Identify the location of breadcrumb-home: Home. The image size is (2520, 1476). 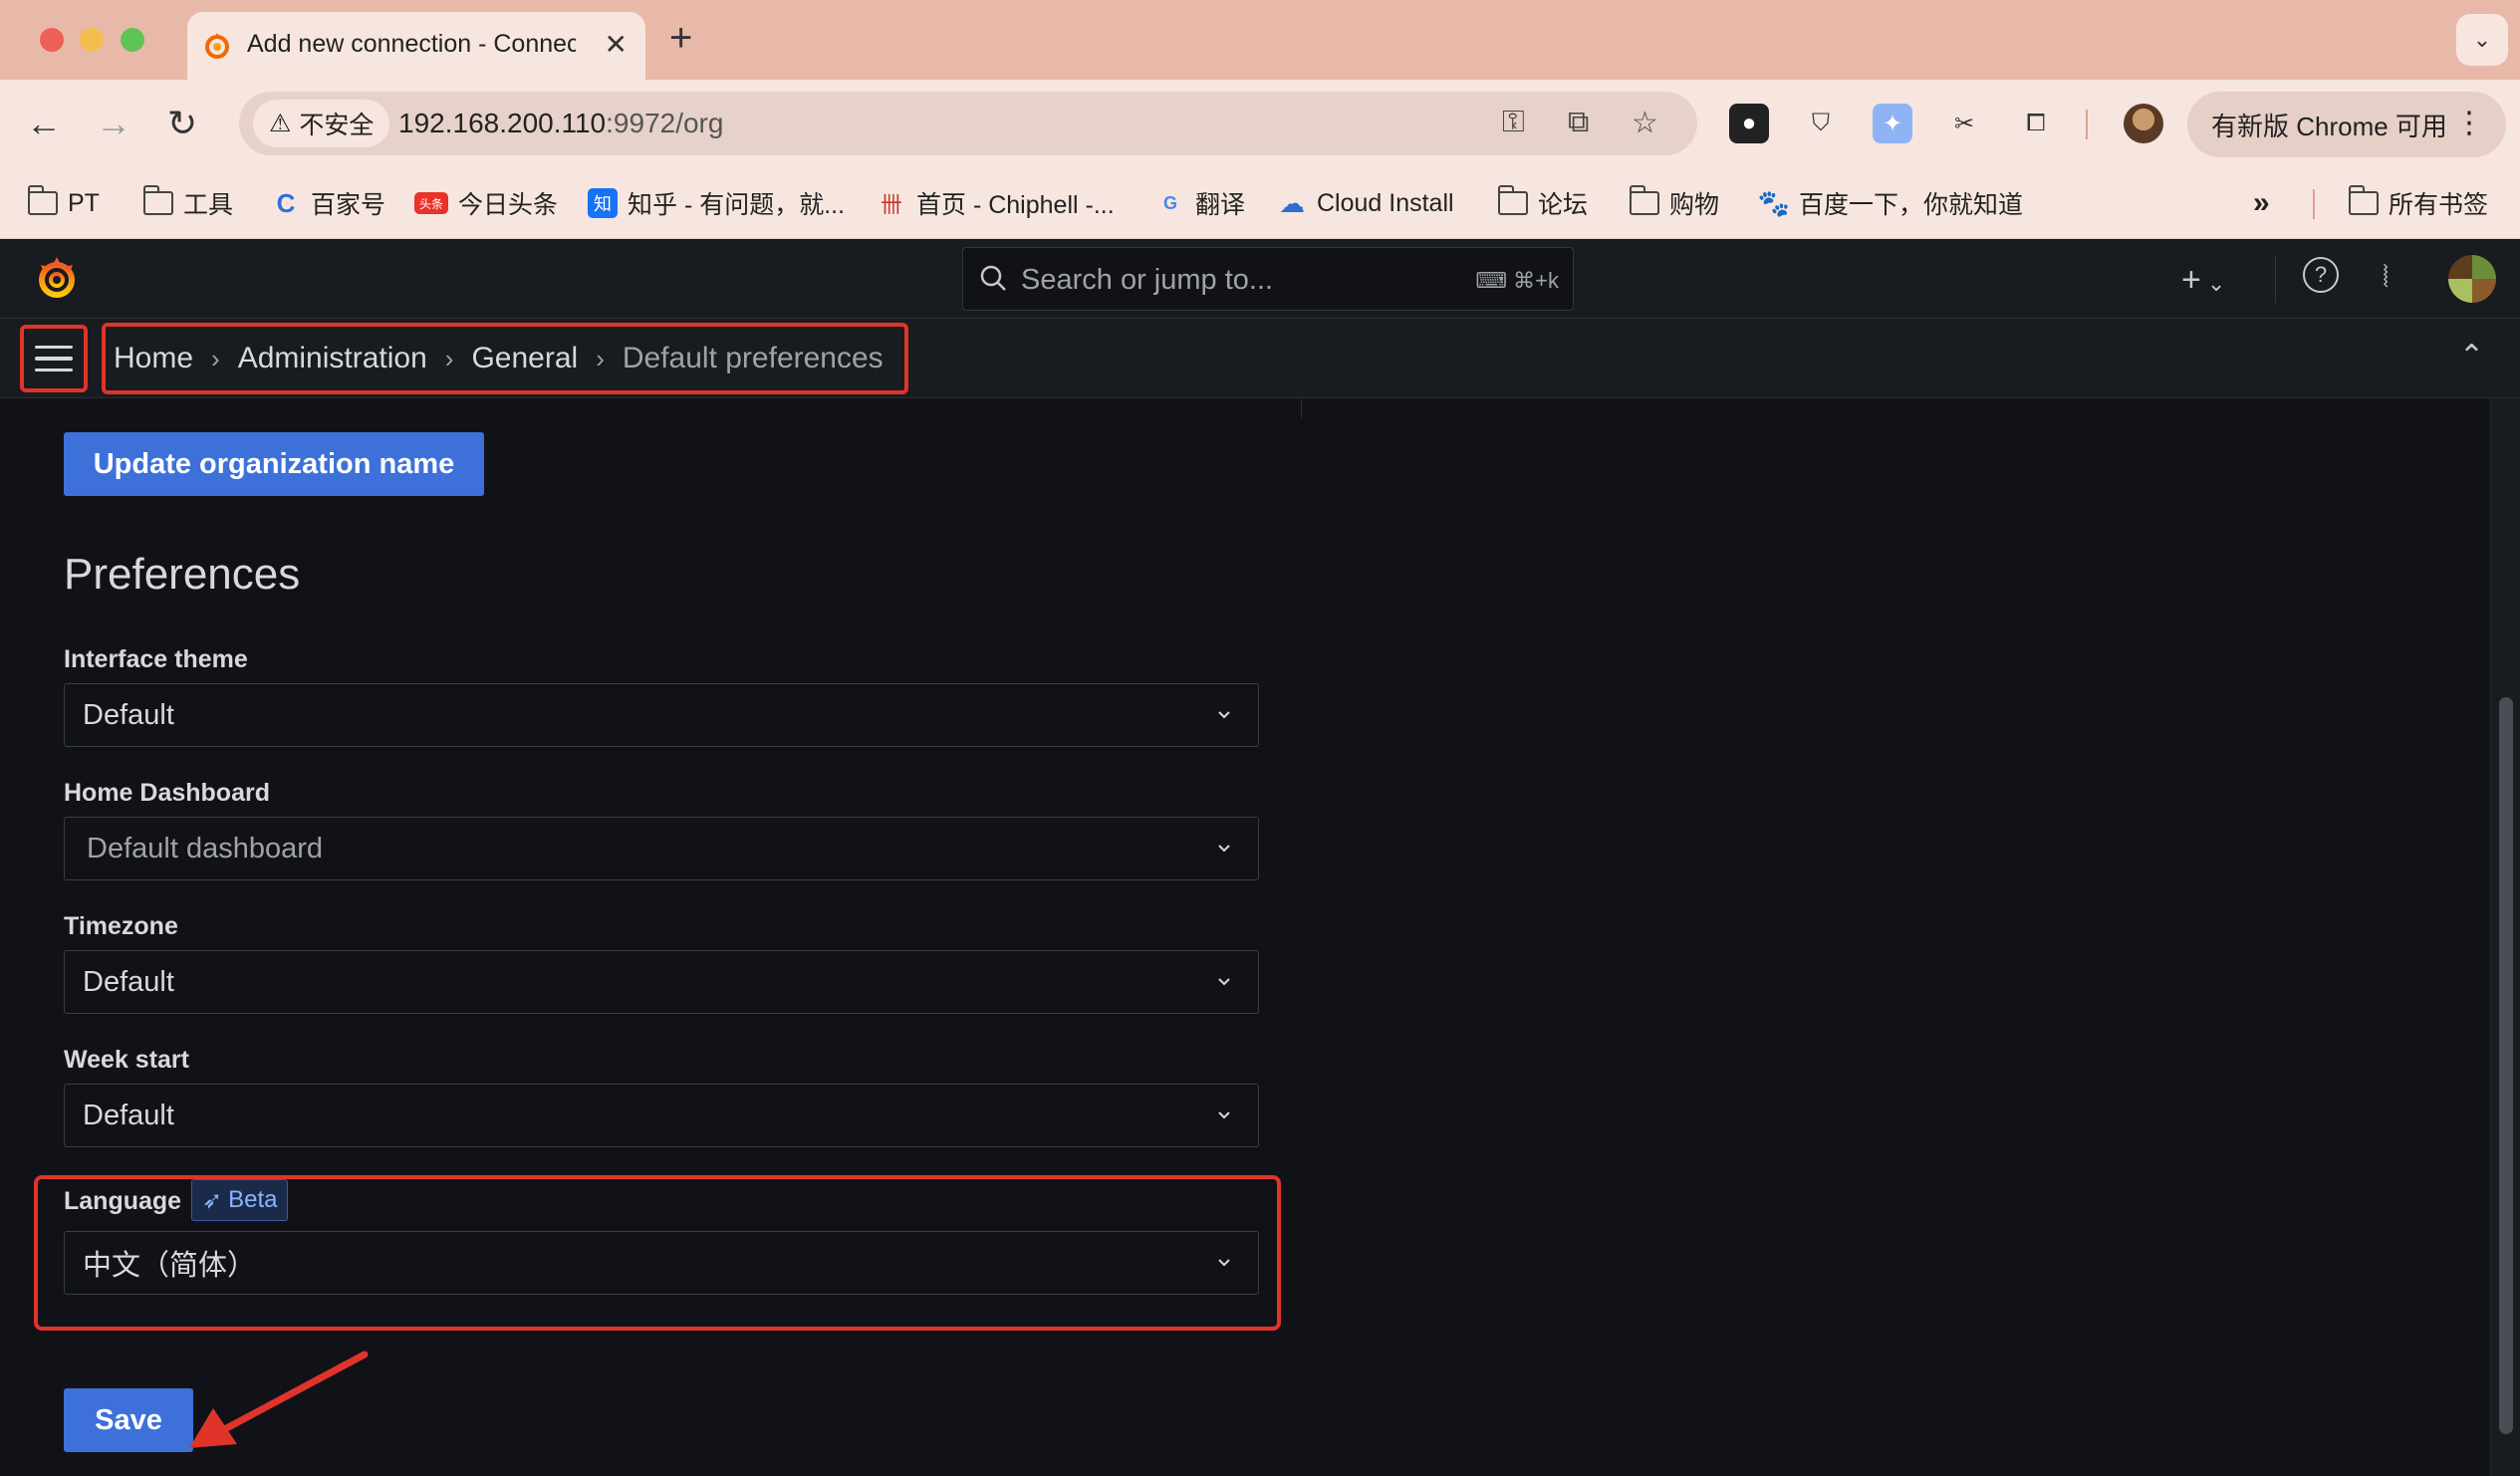
(153, 358).